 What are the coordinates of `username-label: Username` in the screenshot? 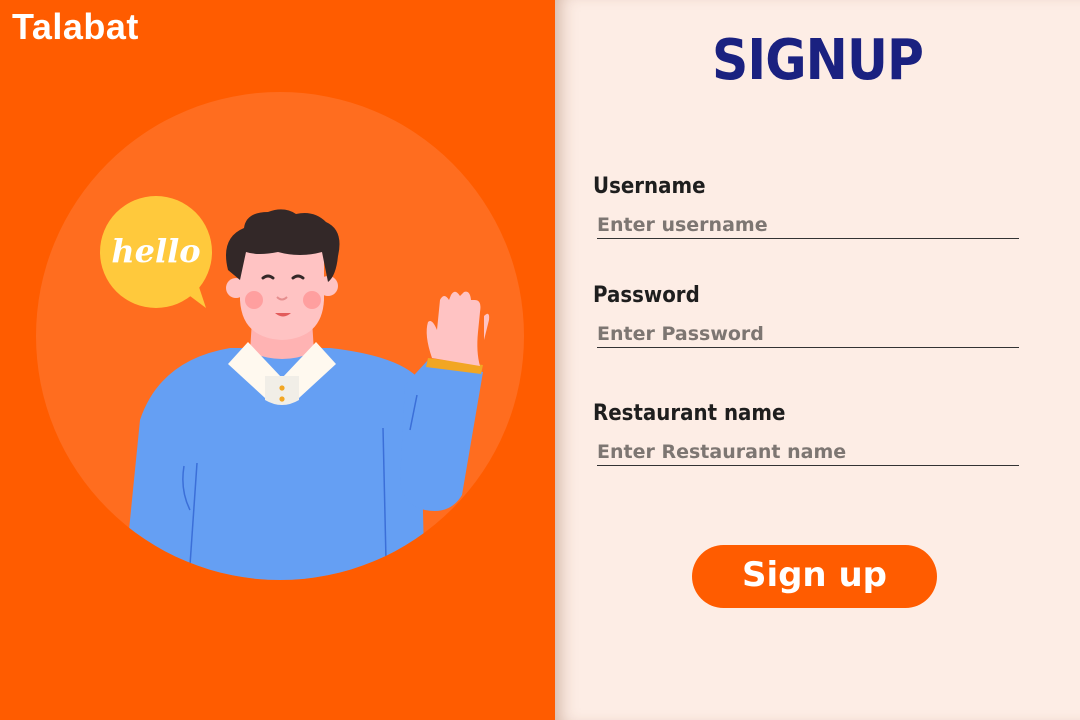 It's located at (649, 186).